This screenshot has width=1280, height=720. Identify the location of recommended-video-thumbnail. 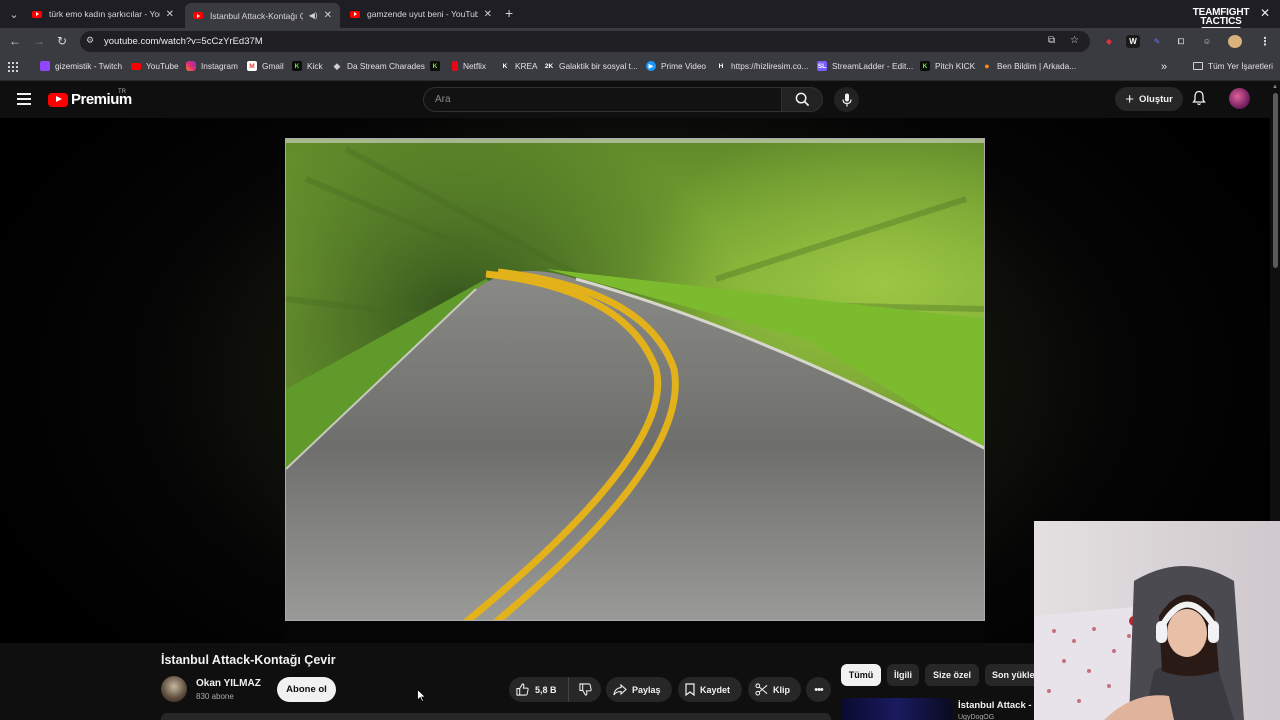
(897, 709).